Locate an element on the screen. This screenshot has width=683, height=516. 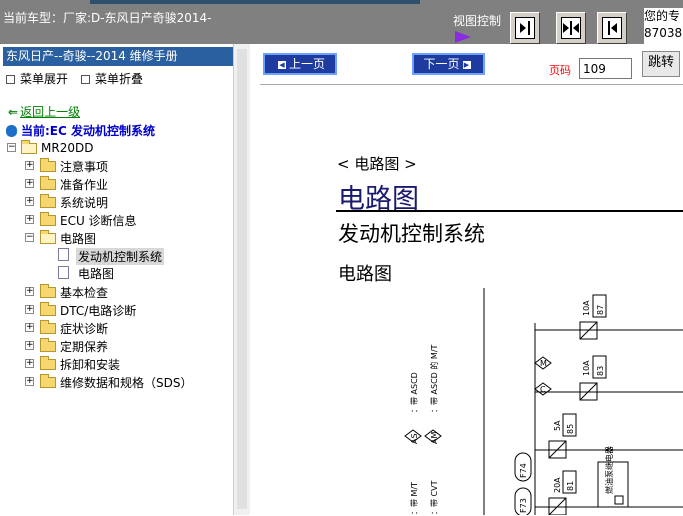
page-number-label: 页码 is located at coordinates (560, 70).